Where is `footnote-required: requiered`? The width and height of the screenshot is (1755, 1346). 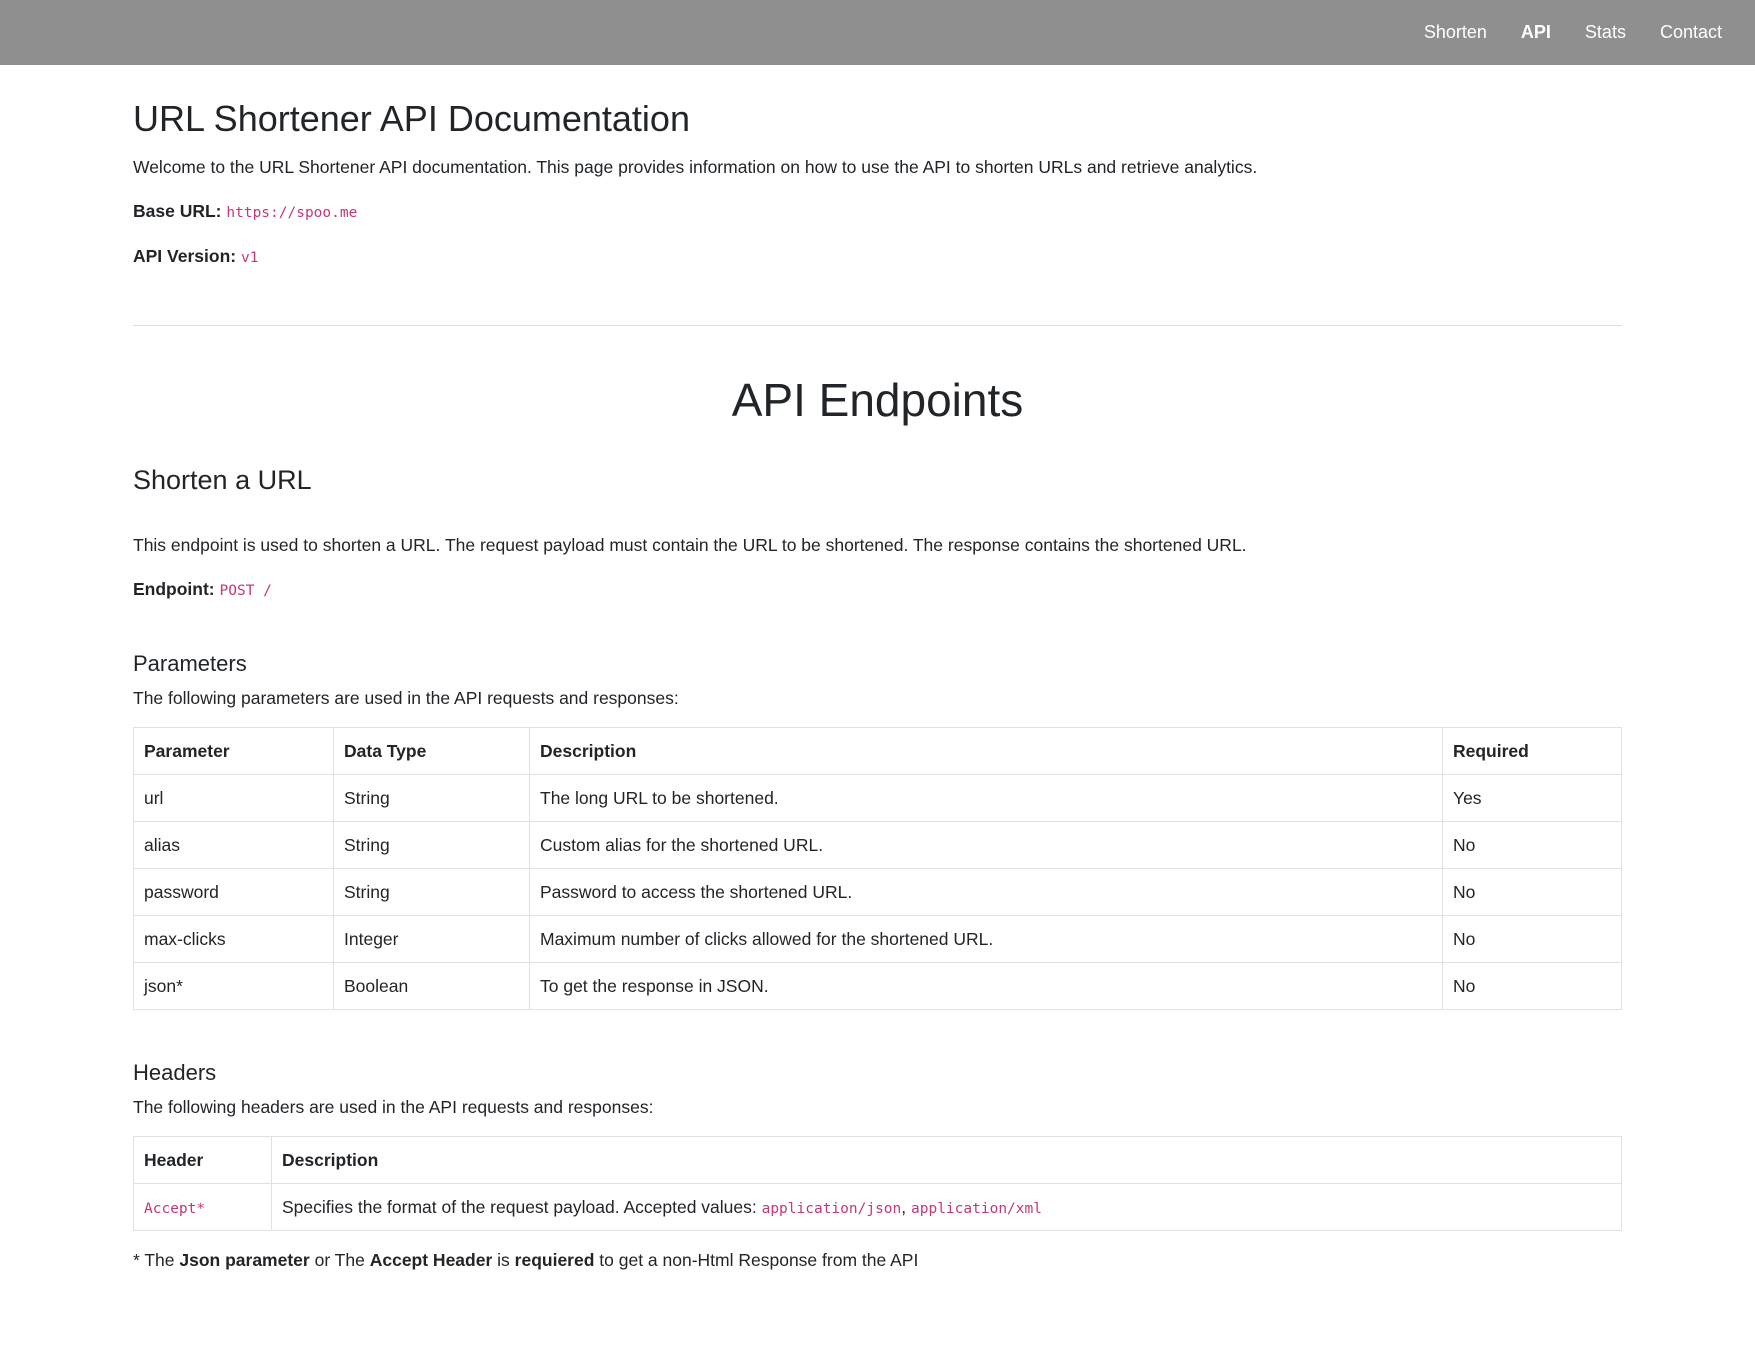 footnote-required: requiered is located at coordinates (554, 1260).